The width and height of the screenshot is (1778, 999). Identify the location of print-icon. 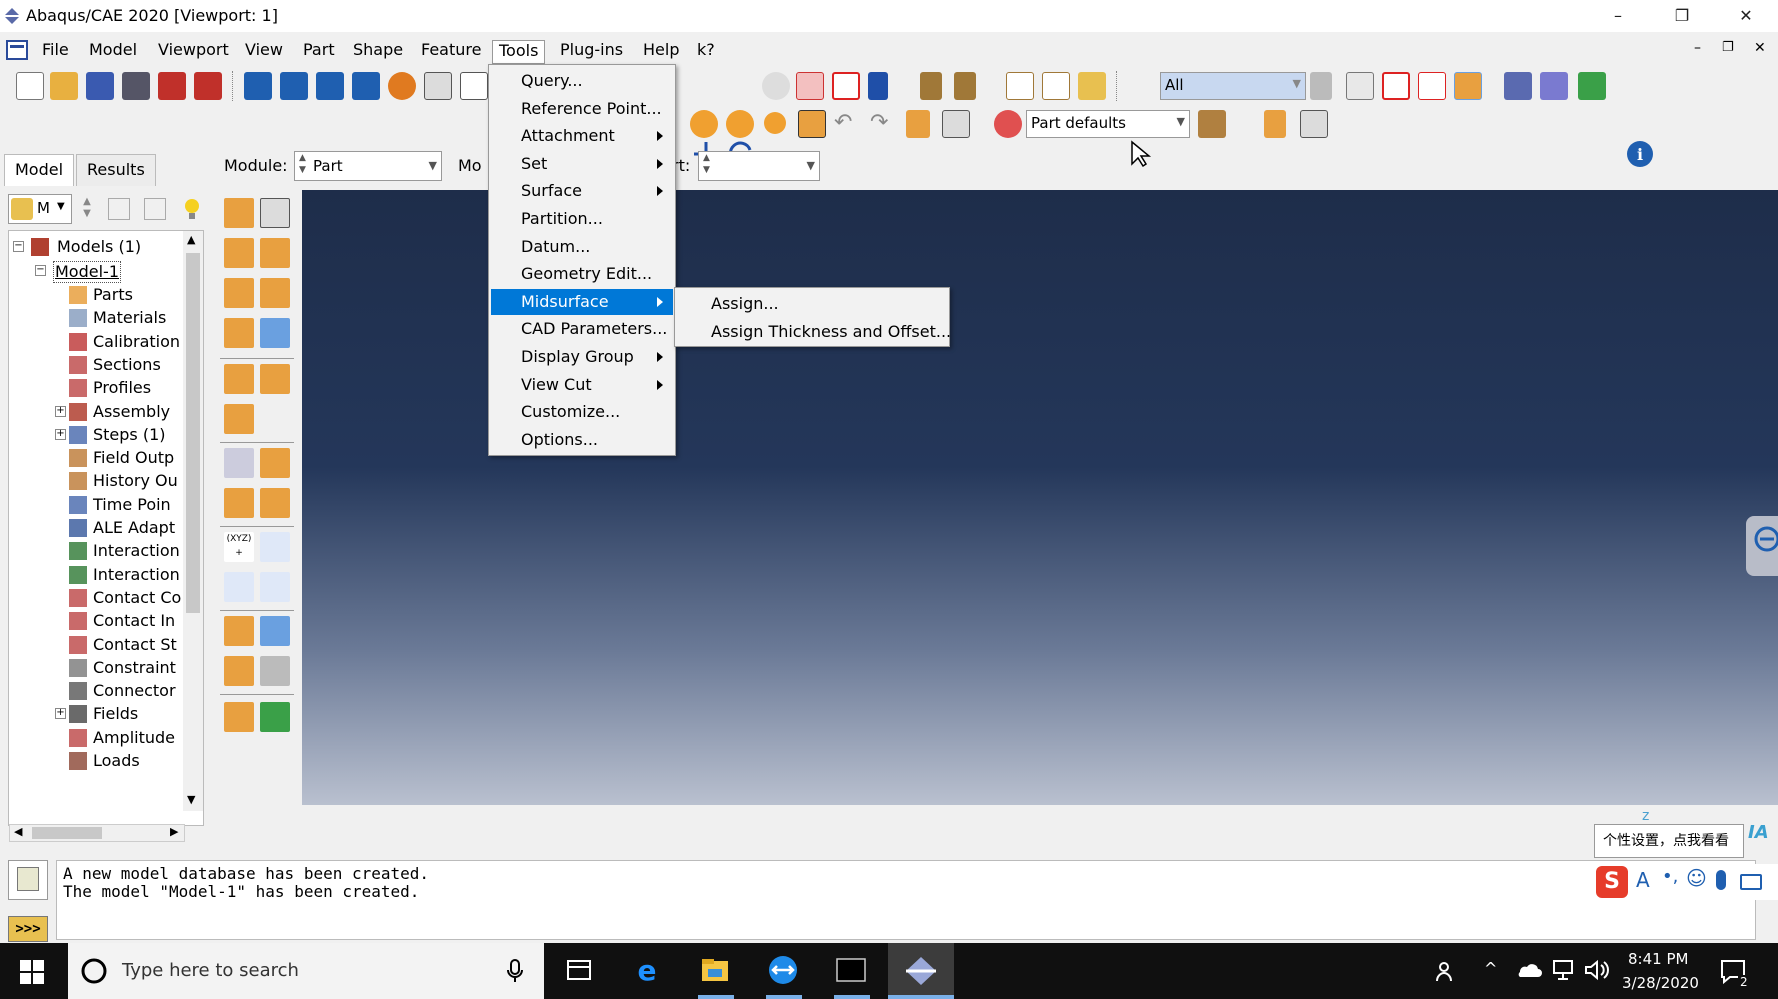
(136, 86).